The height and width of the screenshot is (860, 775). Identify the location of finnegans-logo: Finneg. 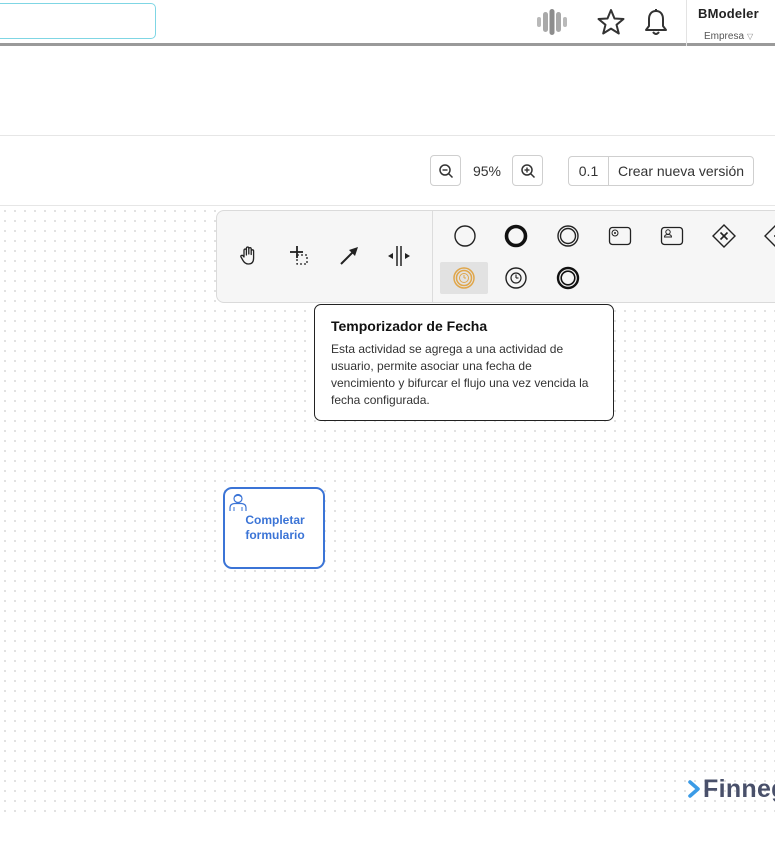
(731, 789).